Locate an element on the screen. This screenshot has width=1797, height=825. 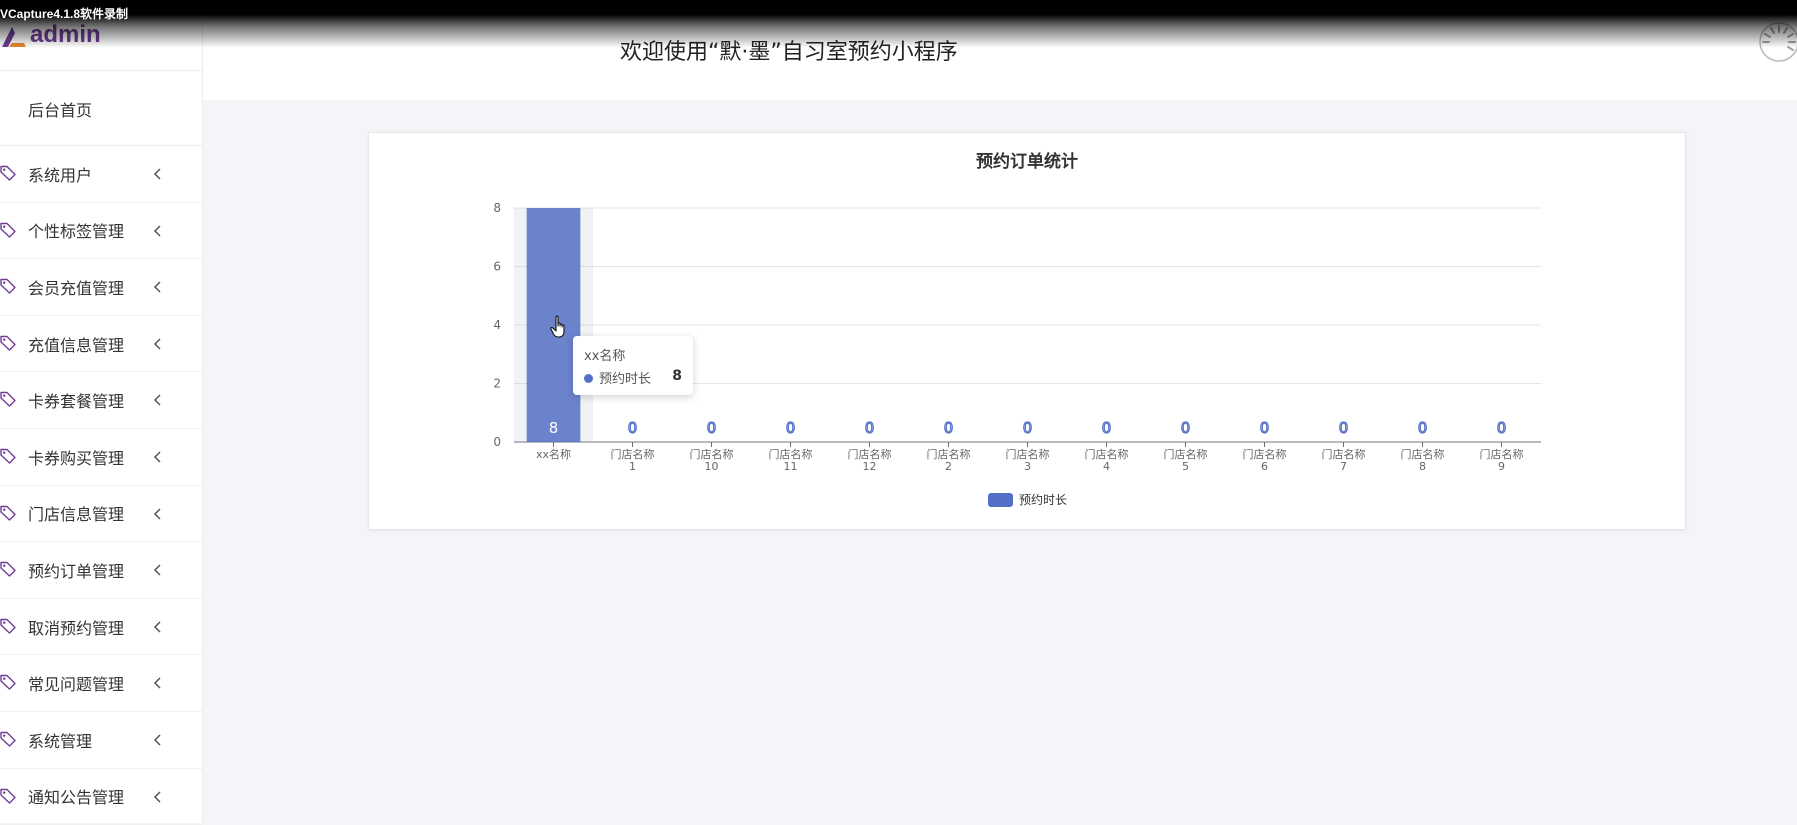
sidebar-divider is located at coordinates (101, 70).